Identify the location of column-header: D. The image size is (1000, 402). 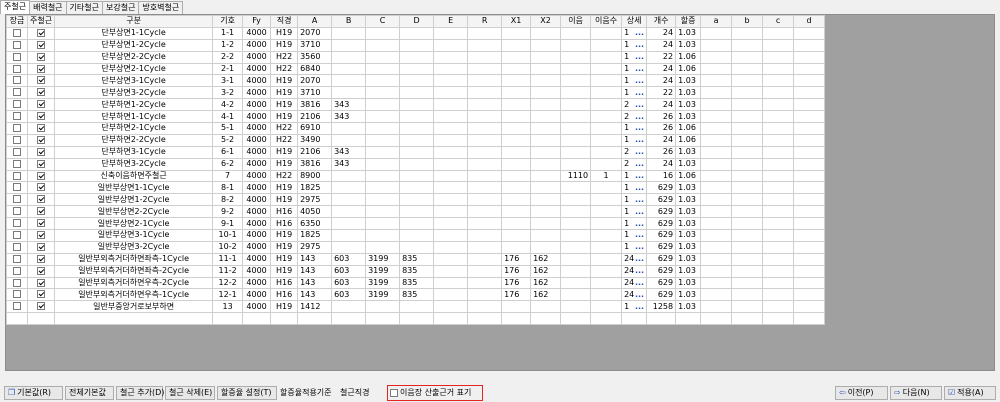
(417, 21).